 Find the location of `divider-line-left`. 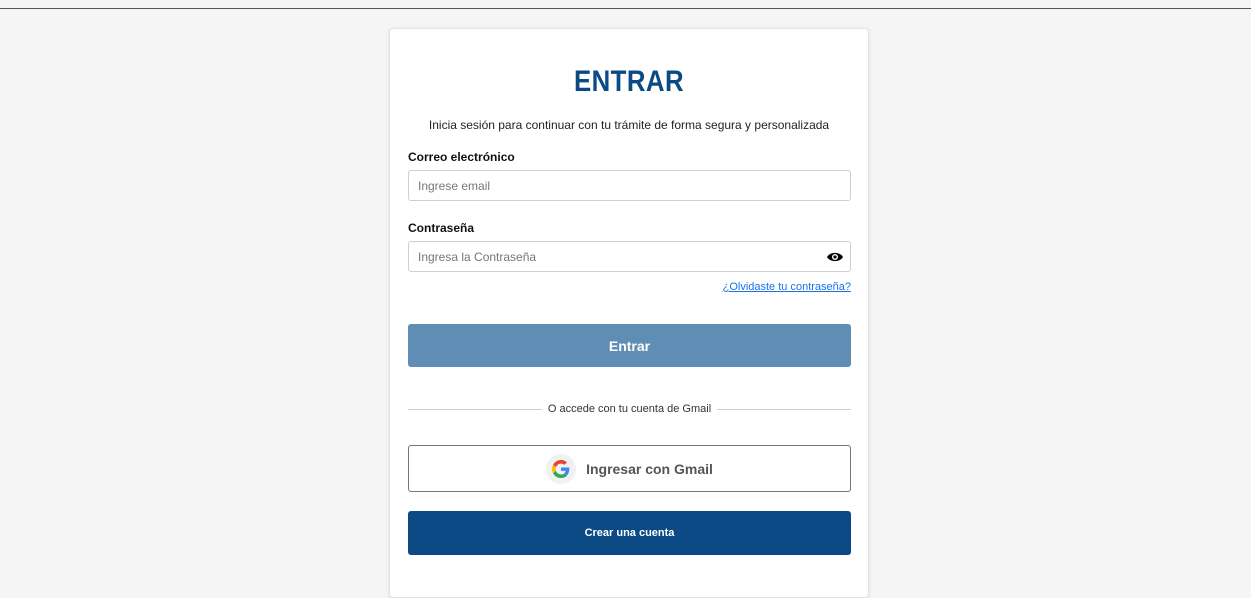

divider-line-left is located at coordinates (475, 409).